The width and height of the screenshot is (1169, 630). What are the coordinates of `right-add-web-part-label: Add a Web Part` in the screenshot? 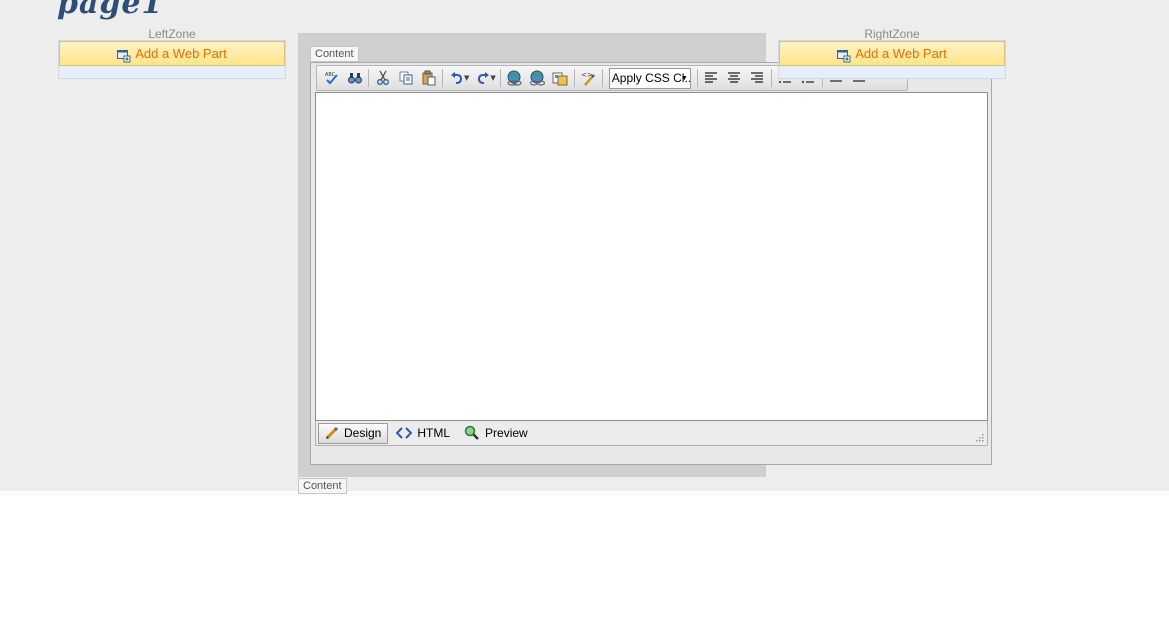 It's located at (901, 53).